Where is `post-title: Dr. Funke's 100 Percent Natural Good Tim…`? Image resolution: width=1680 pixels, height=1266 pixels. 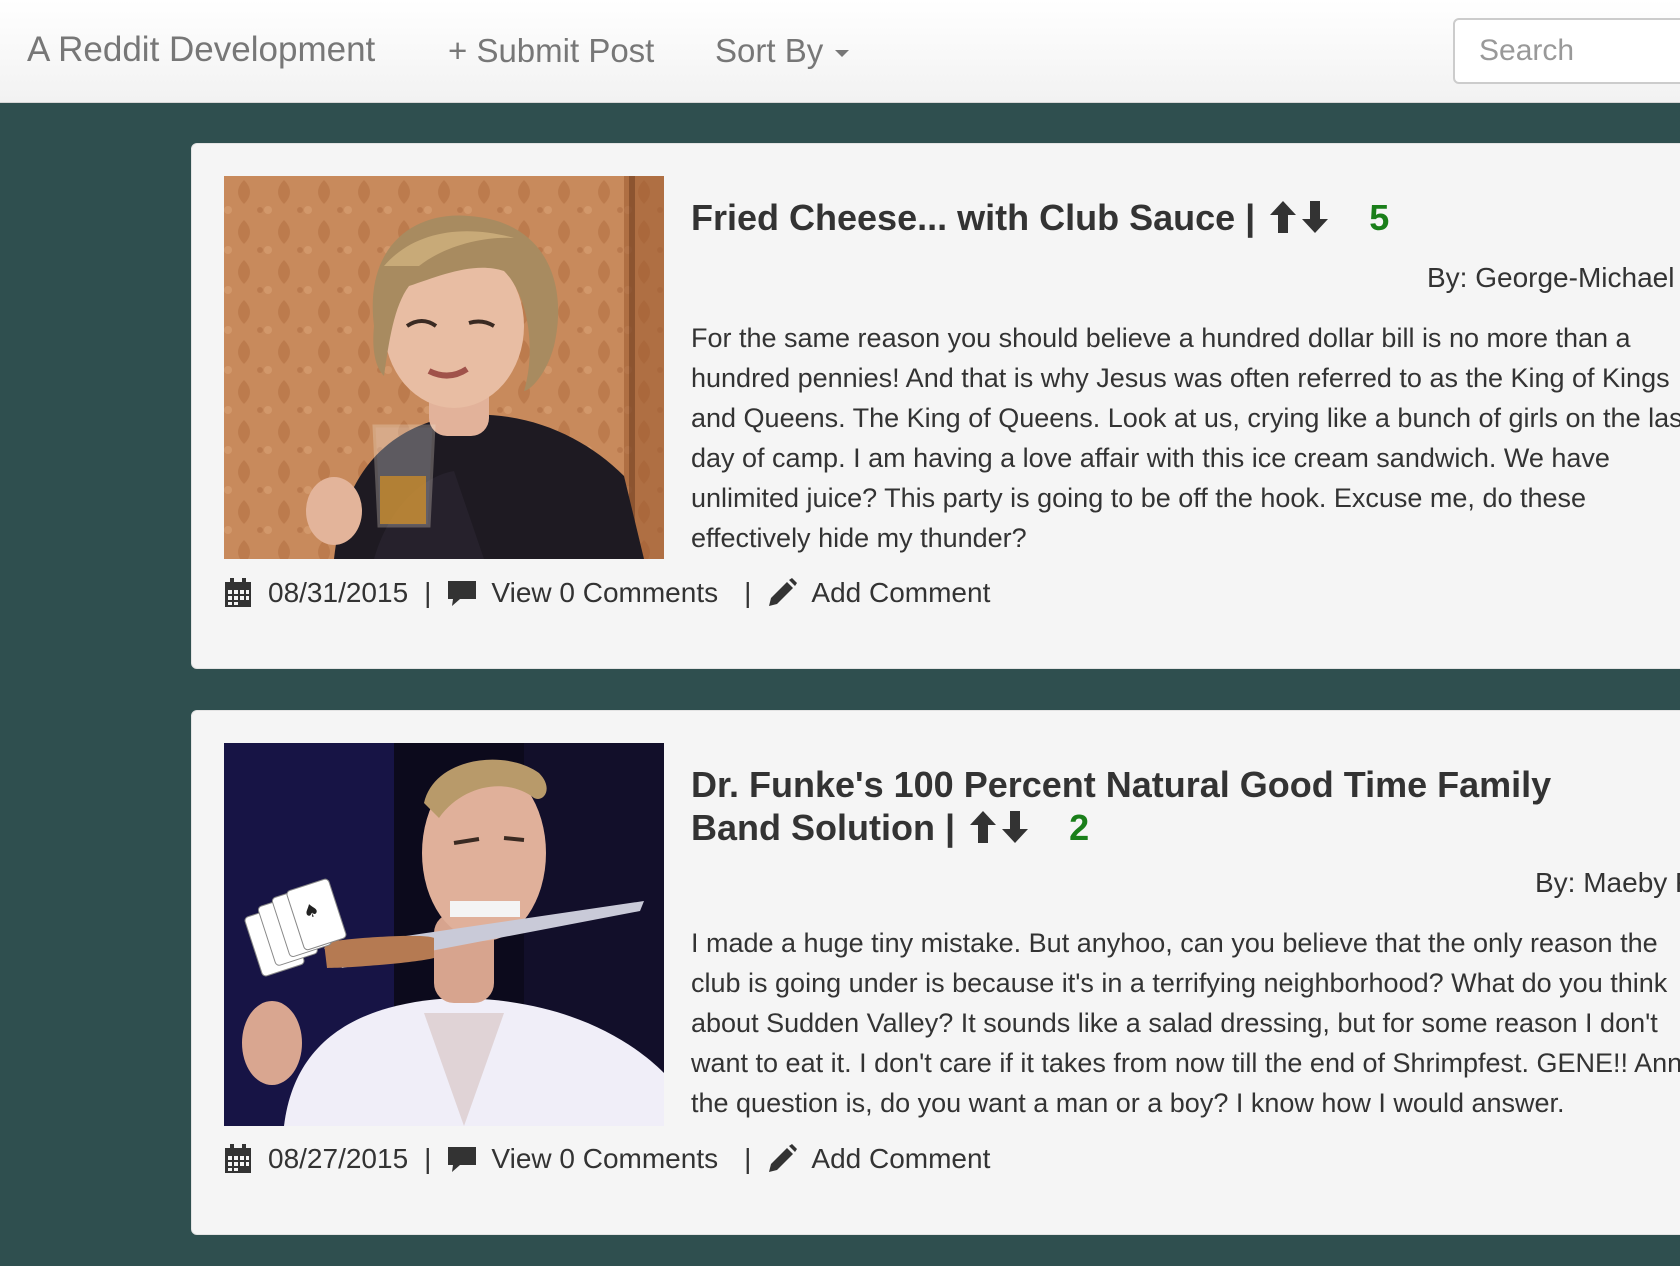 post-title: Dr. Funke's 100 Percent Natural Good Tim… is located at coordinates (1171, 806).